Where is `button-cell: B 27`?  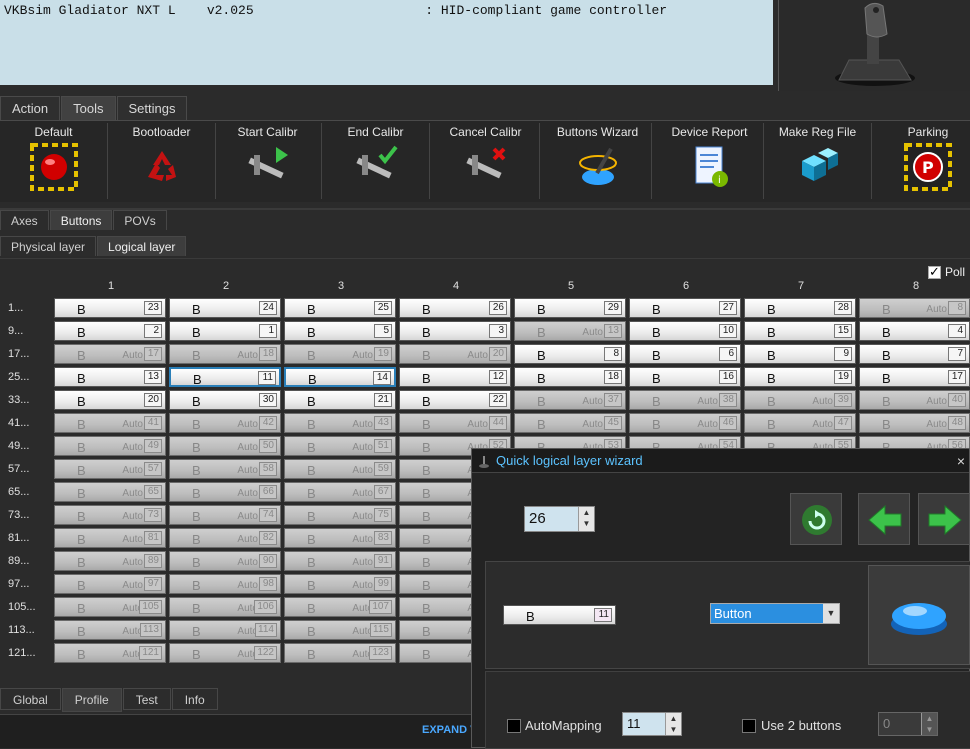 button-cell: B 27 is located at coordinates (685, 308).